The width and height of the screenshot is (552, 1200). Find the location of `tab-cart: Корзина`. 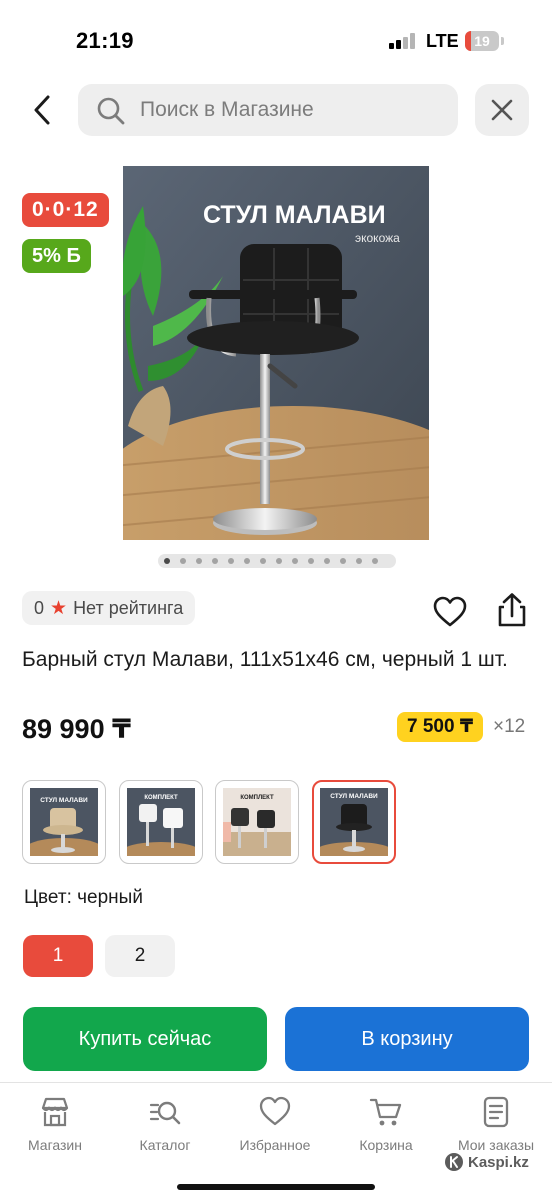

tab-cart: Корзина is located at coordinates (386, 1125).